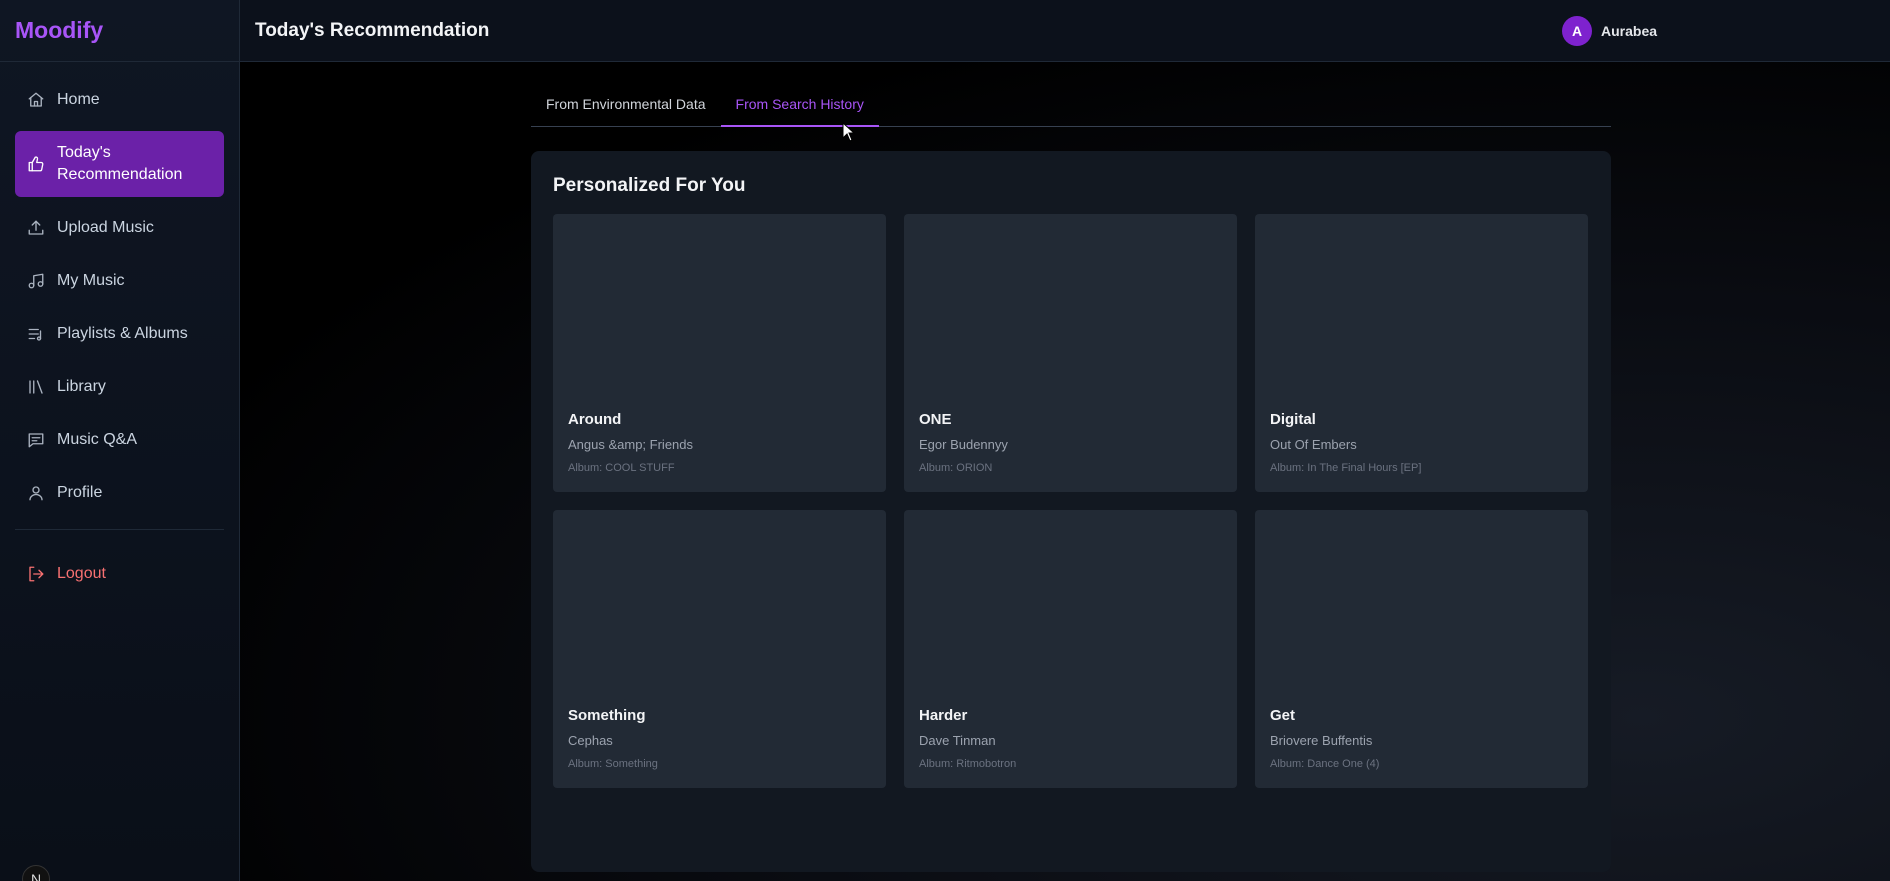 Image resolution: width=1890 pixels, height=881 pixels. I want to click on user-name: Aurabea, so click(1629, 31).